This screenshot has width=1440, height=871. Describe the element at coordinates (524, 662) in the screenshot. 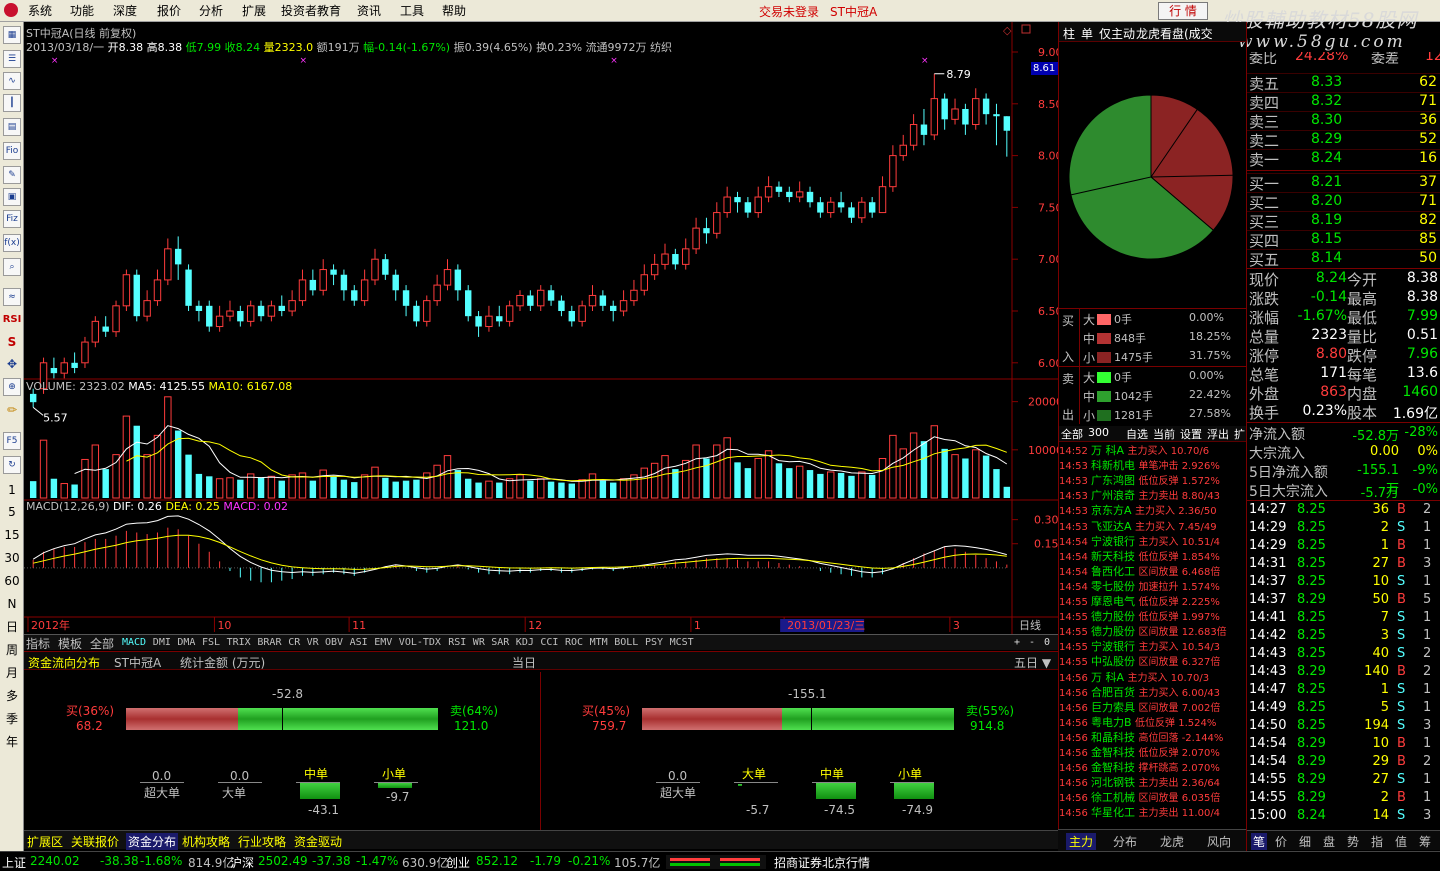

I see `flow-left-period: 当日` at that location.